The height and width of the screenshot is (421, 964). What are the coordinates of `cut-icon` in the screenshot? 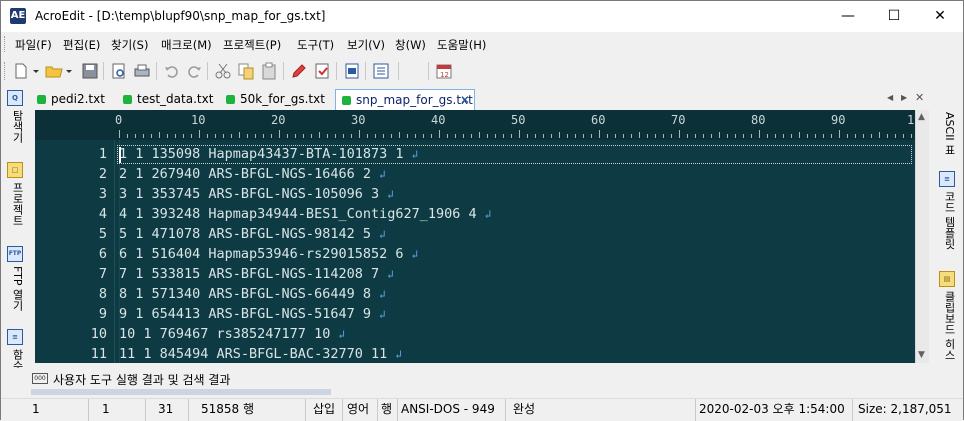 It's located at (223, 71).